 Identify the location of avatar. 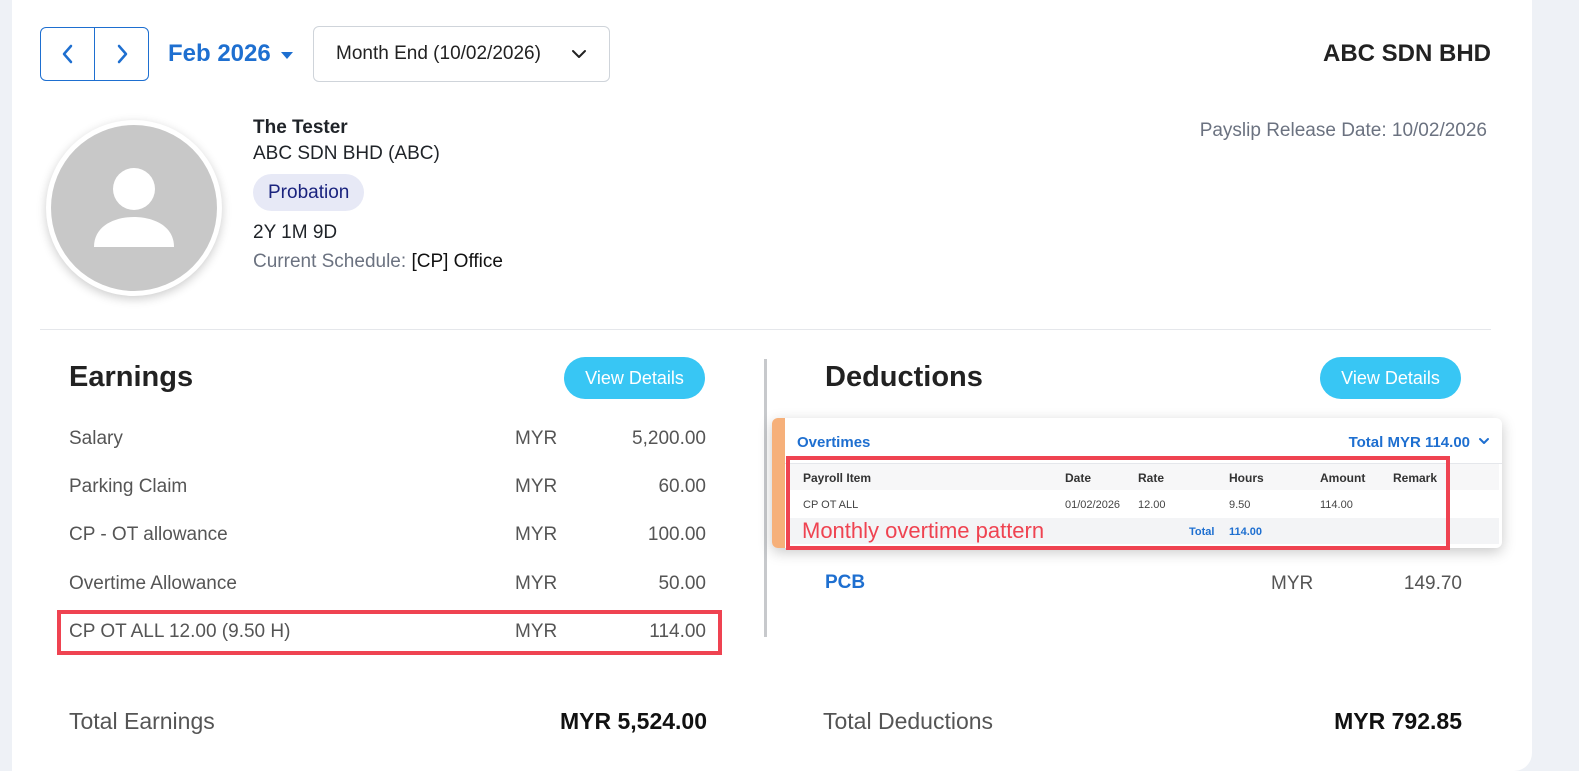
(134, 208).